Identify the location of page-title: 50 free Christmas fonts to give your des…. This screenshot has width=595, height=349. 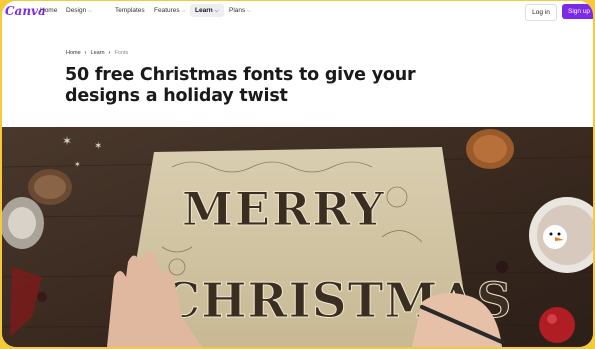
(240, 85).